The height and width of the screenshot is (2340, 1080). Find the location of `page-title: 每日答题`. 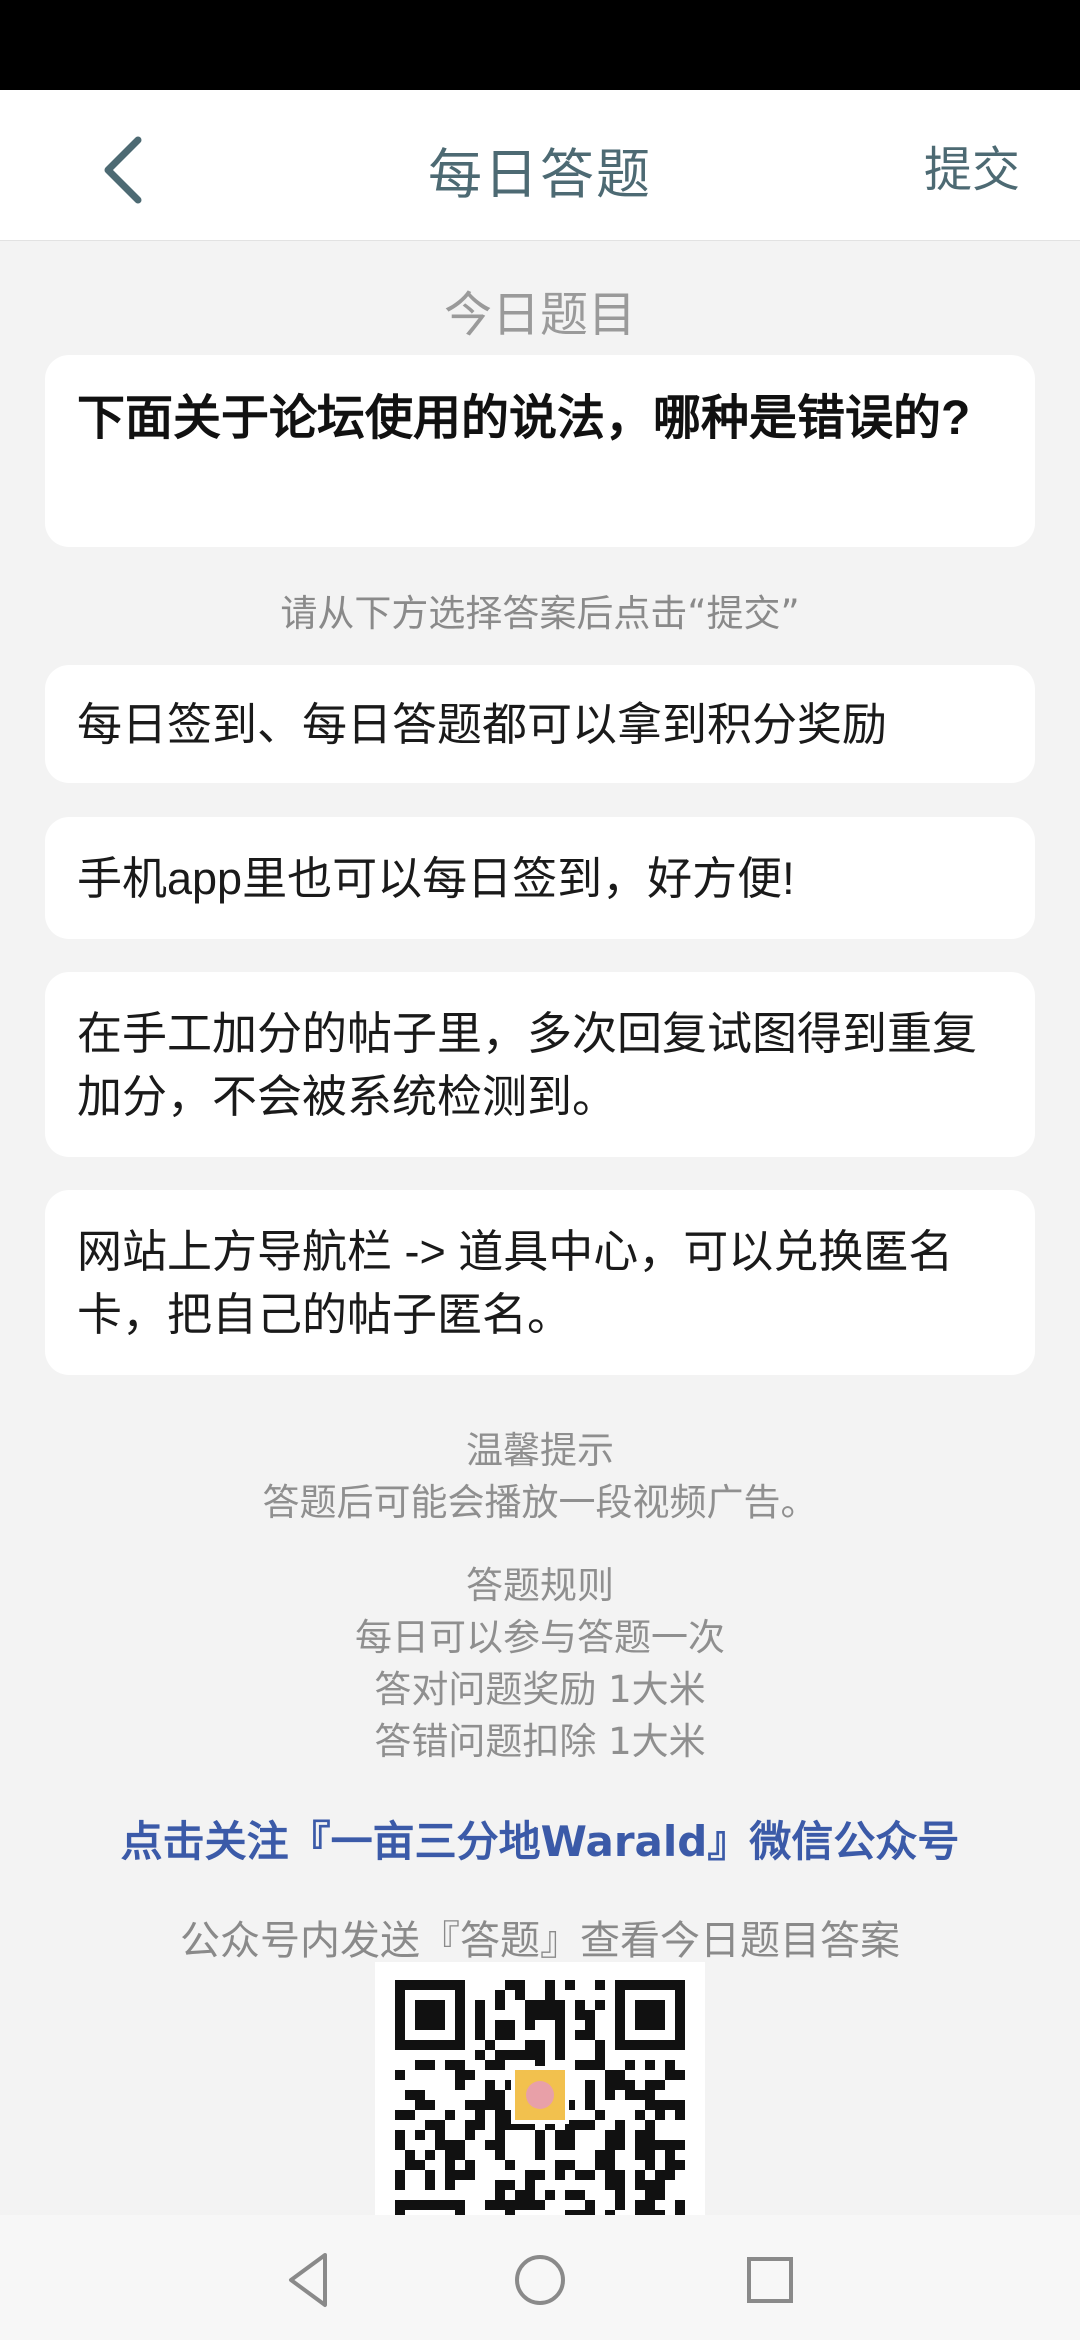

page-title: 每日答题 is located at coordinates (540, 174).